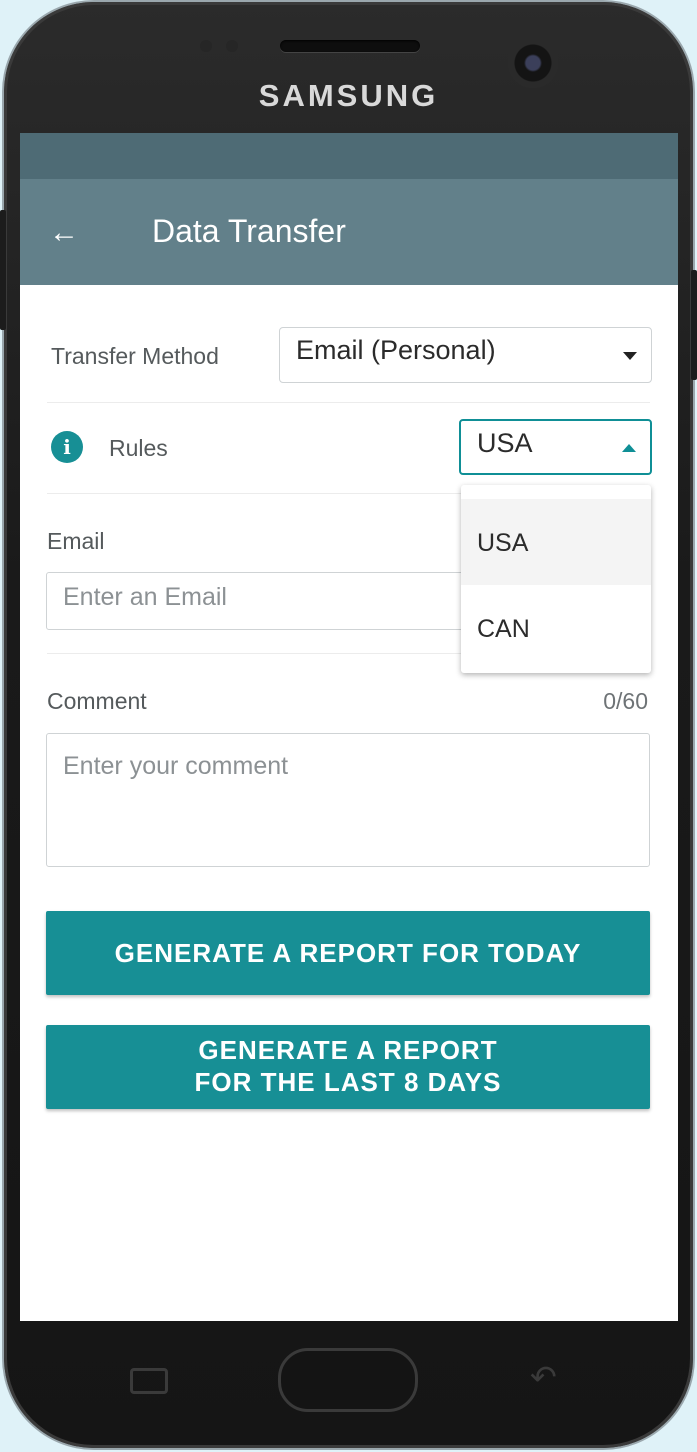 This screenshot has height=1452, width=697. What do you see at coordinates (64, 233) in the screenshot?
I see `arrow-left-icon: ←` at bounding box center [64, 233].